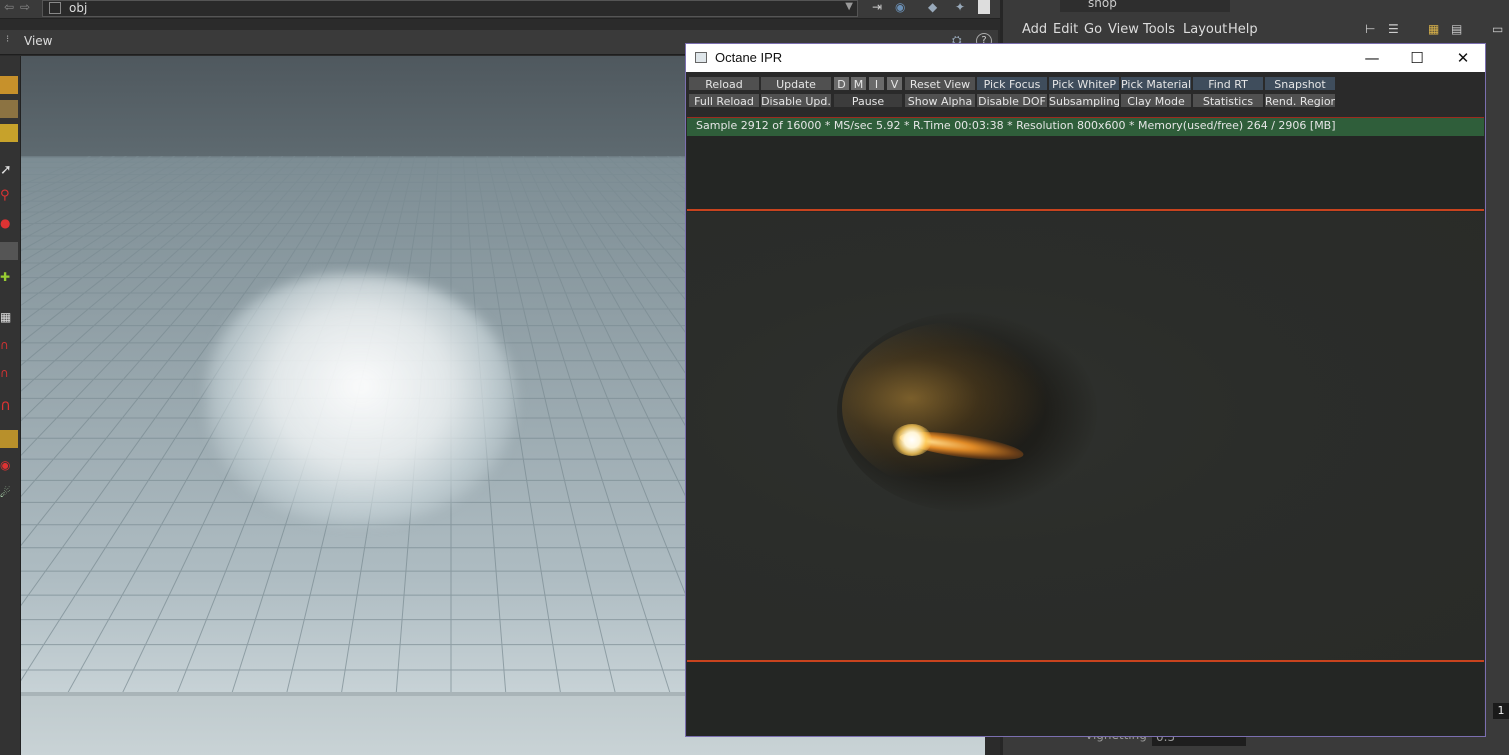 Image resolution: width=1509 pixels, height=755 pixels. What do you see at coordinates (450, 8) in the screenshot?
I see `path-field: obj ▼` at bounding box center [450, 8].